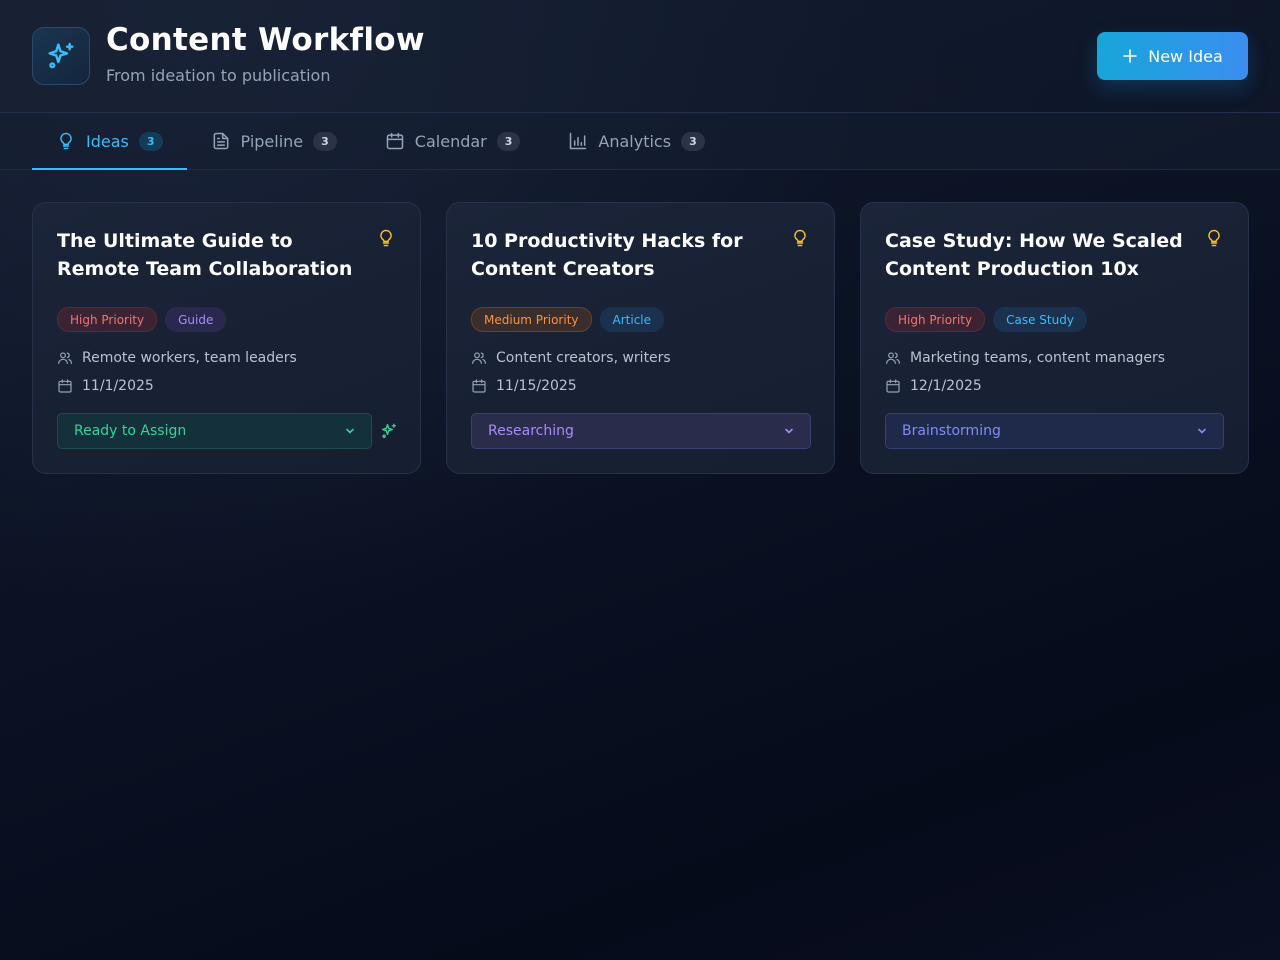 Image resolution: width=1280 pixels, height=960 pixels. What do you see at coordinates (450, 141) in the screenshot?
I see `tab-label: Calendar` at bounding box center [450, 141].